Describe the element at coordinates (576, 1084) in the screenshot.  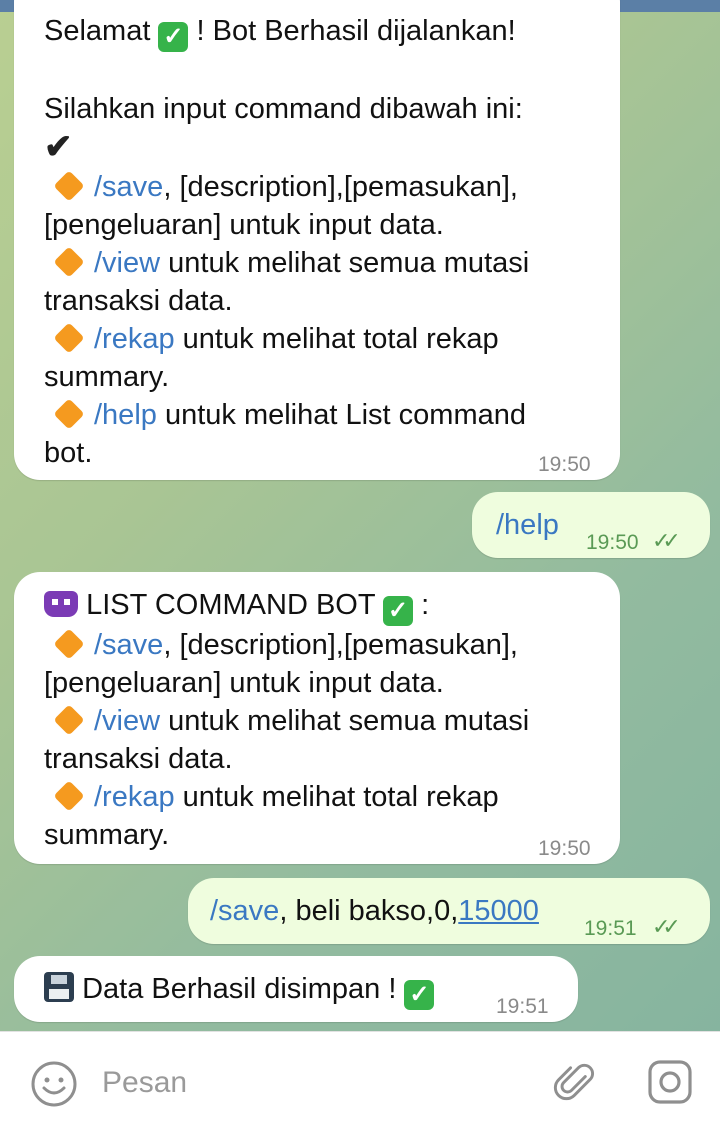
I see `paperclip-icon` at that location.